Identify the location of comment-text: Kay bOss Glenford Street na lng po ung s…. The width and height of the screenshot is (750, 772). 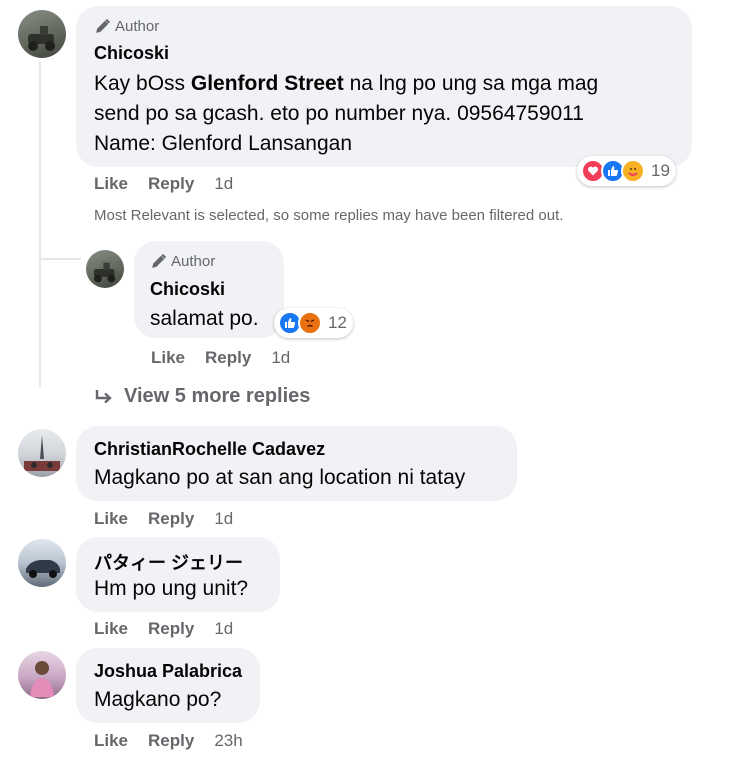
(346, 114).